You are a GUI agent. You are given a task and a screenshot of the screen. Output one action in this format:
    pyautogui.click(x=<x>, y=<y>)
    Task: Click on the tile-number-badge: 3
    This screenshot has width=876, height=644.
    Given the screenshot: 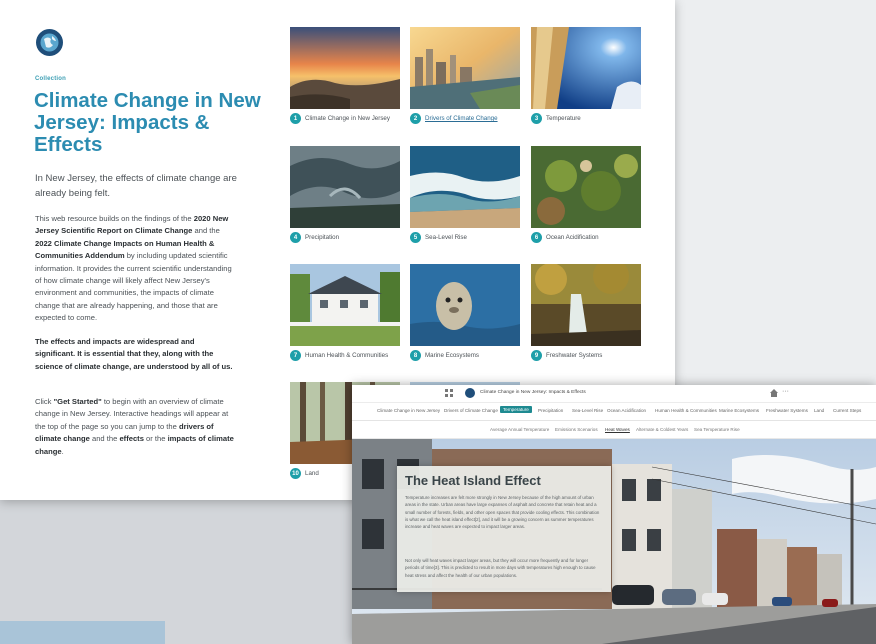 What is the action you would take?
    pyautogui.click(x=536, y=118)
    